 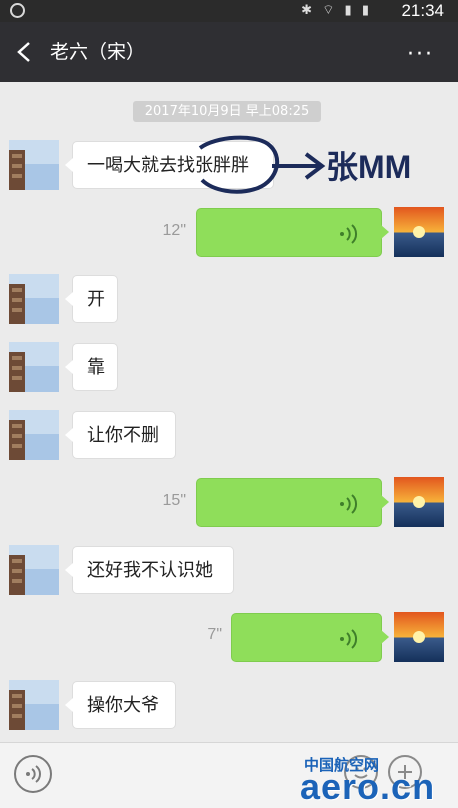 What do you see at coordinates (201, 774) in the screenshot?
I see `hold-to-talk-button` at bounding box center [201, 774].